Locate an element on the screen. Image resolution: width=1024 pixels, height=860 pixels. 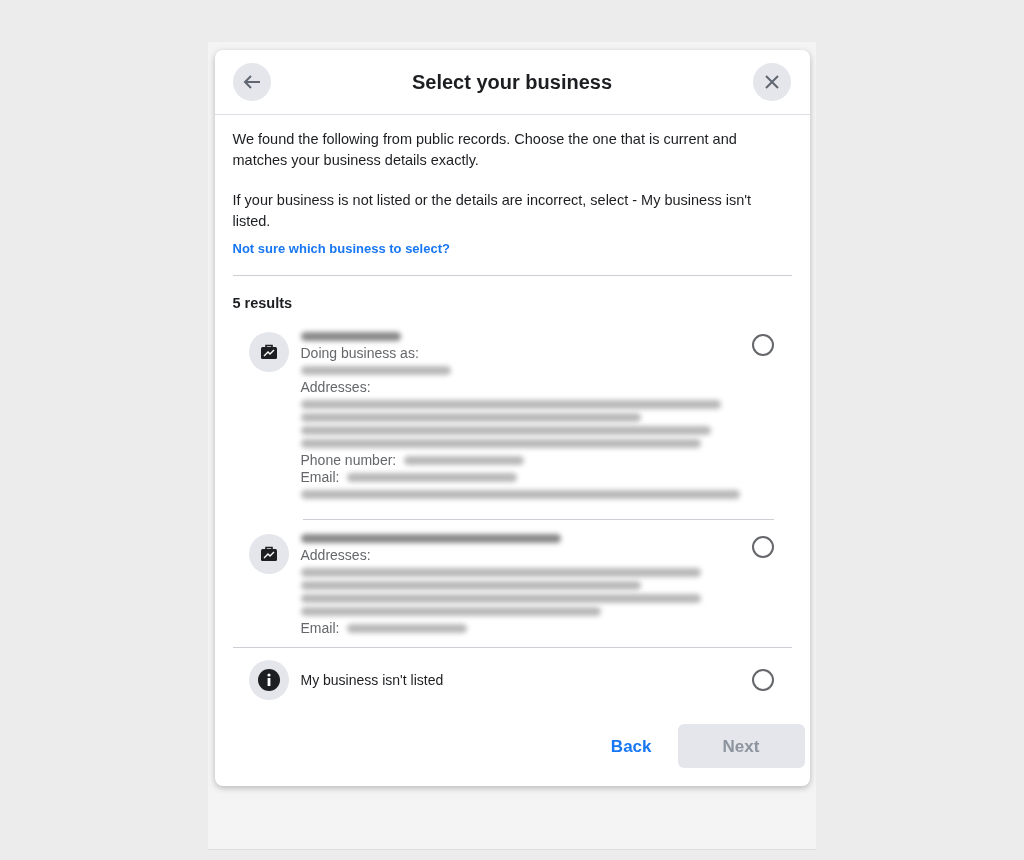
help-link: Not sure which business to select? is located at coordinates (341, 249).